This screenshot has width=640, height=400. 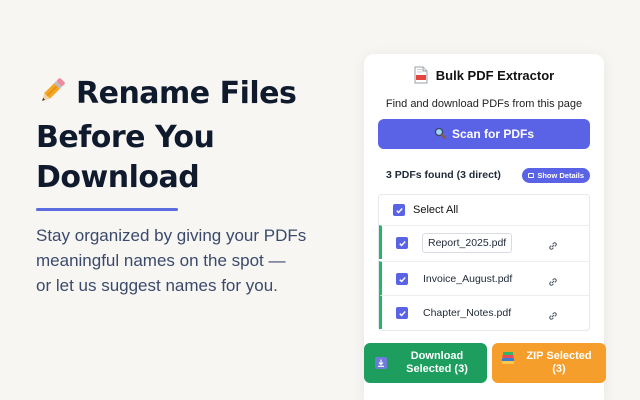 I want to click on file-row-chapter: Chapter_Notes.pdf, so click(x=484, y=312).